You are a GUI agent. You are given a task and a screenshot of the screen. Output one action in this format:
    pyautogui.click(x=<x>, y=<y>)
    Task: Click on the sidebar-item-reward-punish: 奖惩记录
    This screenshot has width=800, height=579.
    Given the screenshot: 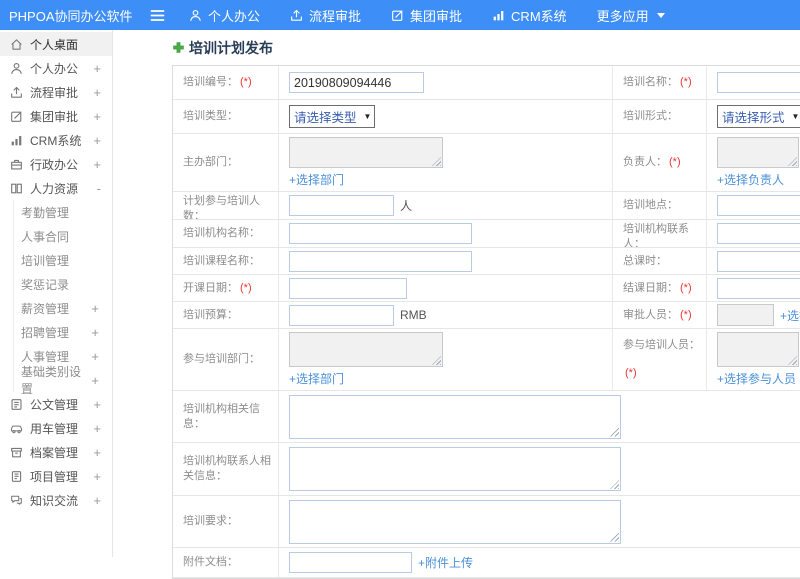 What is the action you would take?
    pyautogui.click(x=63, y=284)
    